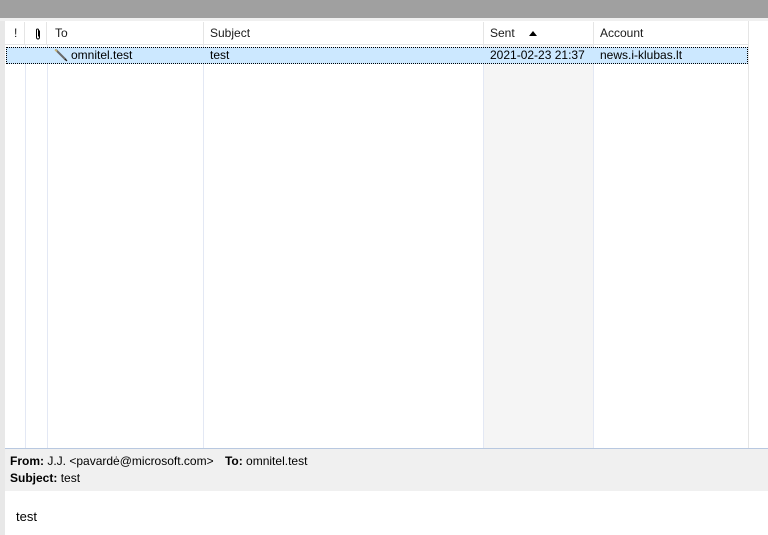  What do you see at coordinates (34, 478) in the screenshot?
I see `subject-label: Subject:` at bounding box center [34, 478].